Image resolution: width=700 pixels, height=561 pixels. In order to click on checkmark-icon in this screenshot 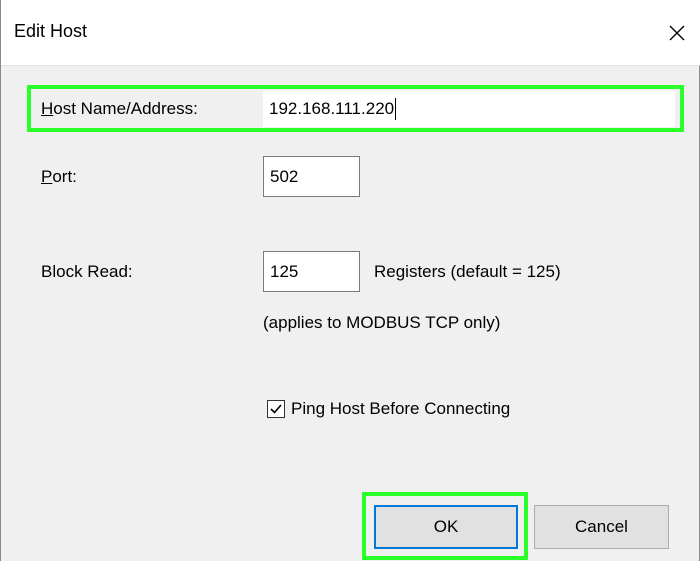, I will do `click(276, 409)`.